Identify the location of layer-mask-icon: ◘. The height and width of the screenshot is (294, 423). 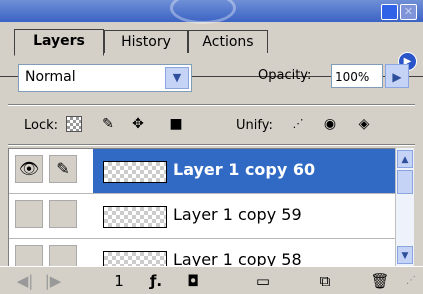
(193, 281).